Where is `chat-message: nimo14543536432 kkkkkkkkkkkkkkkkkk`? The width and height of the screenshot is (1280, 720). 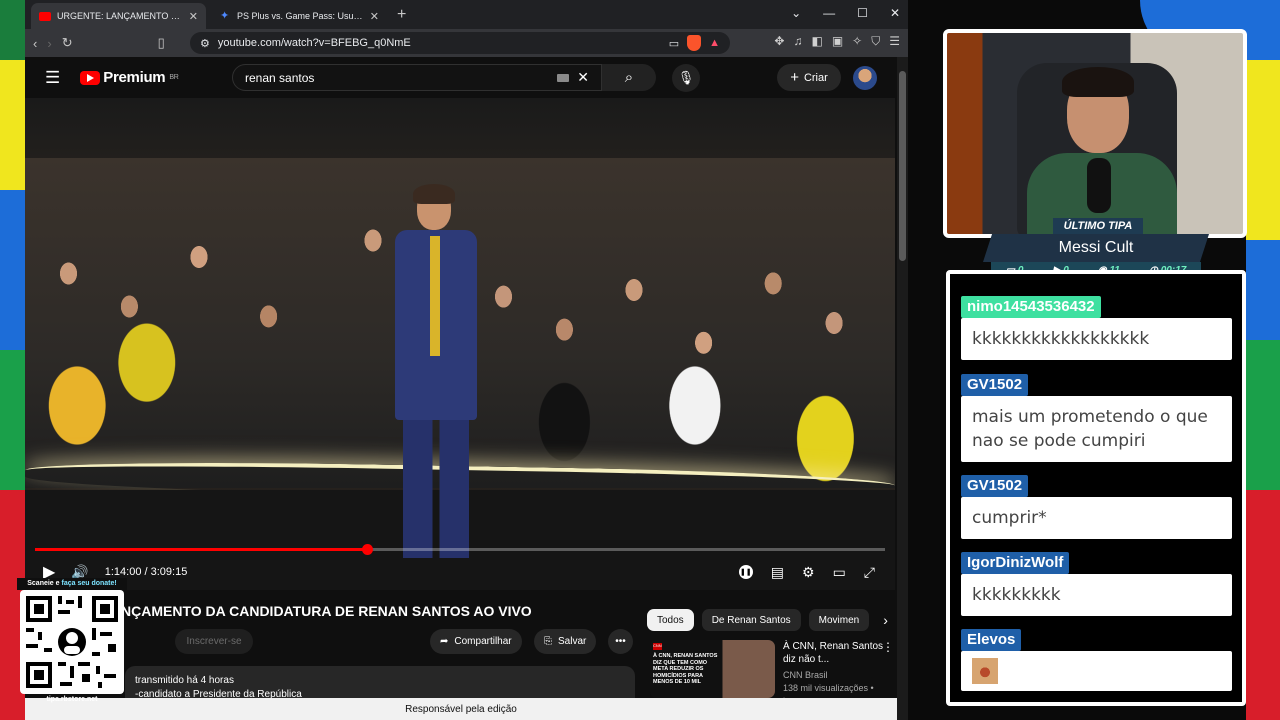
chat-message: nimo14543536432 kkkkkkkkkkkkkkkkkk is located at coordinates (1096, 328).